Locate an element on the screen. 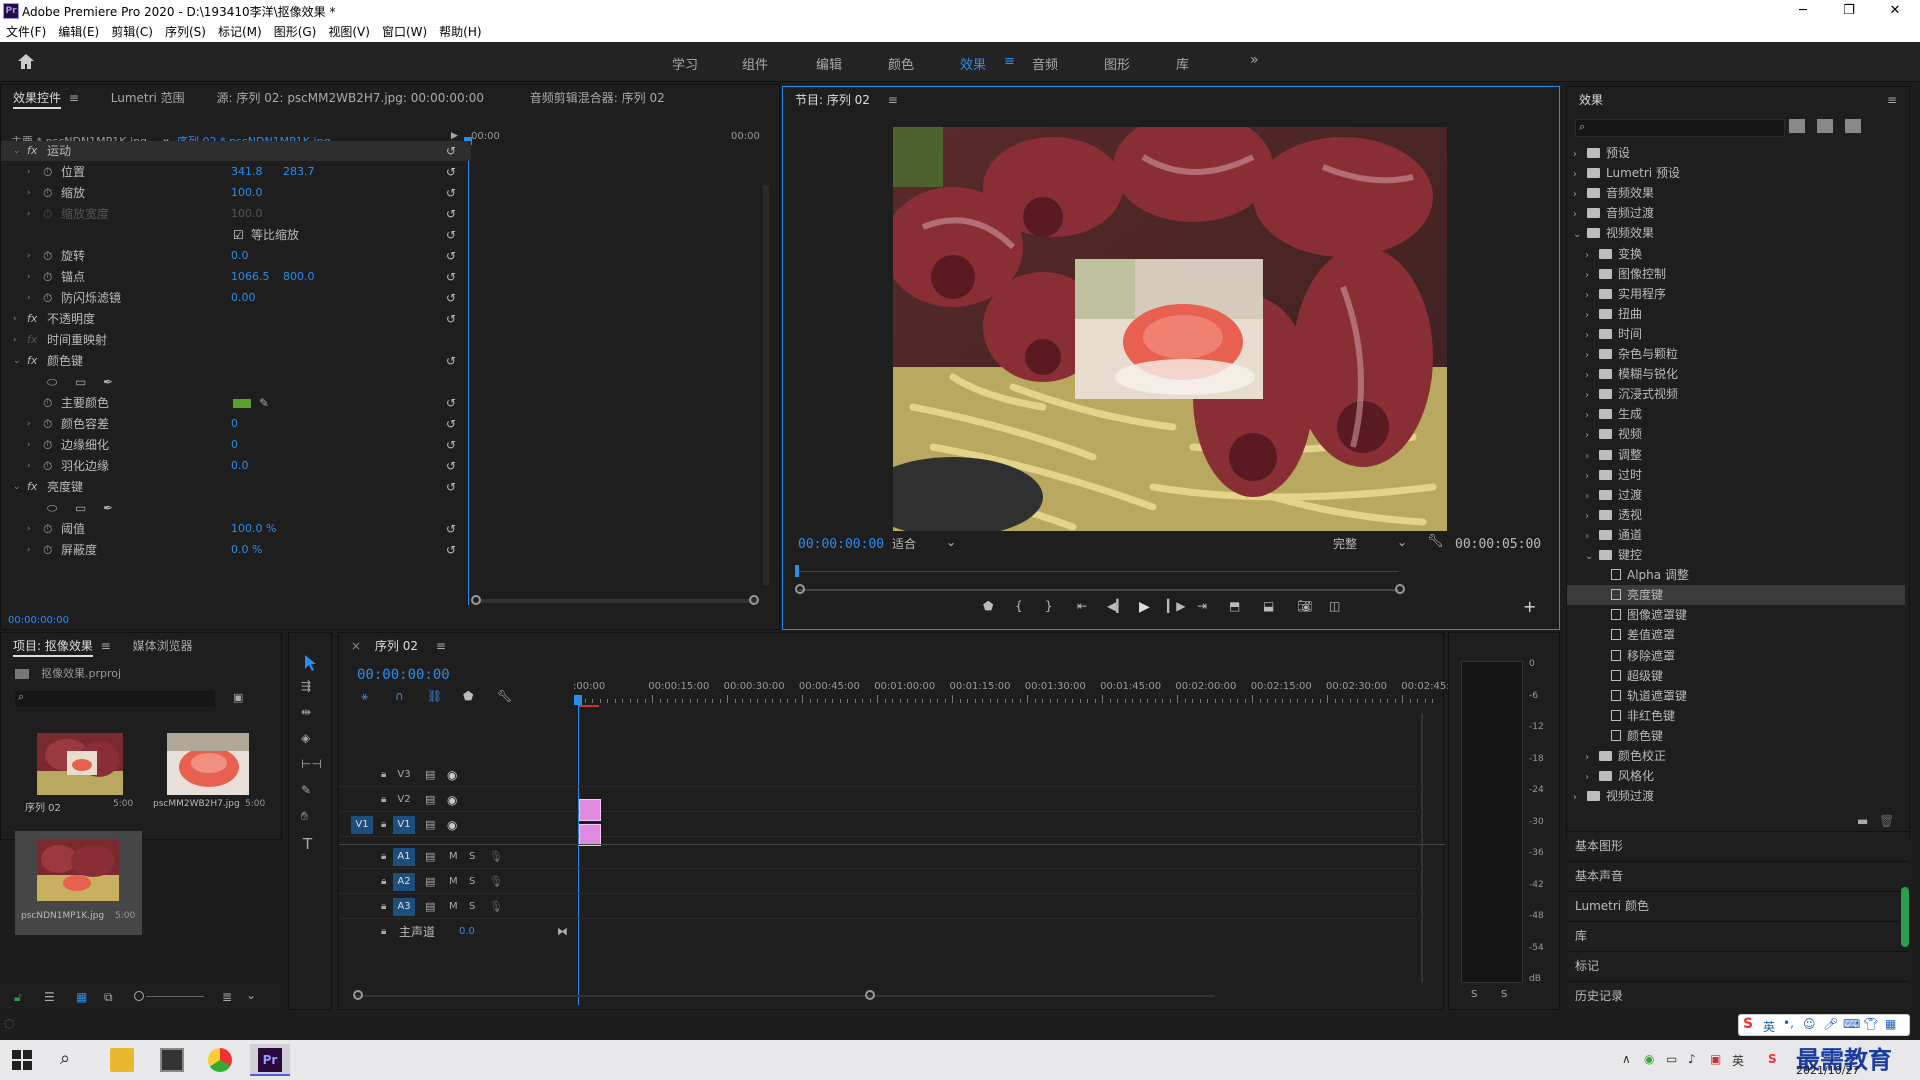 This screenshot has width=1920, height=1080. collapsed-panel-2: Lumetri 颜色 is located at coordinates (1738, 905).